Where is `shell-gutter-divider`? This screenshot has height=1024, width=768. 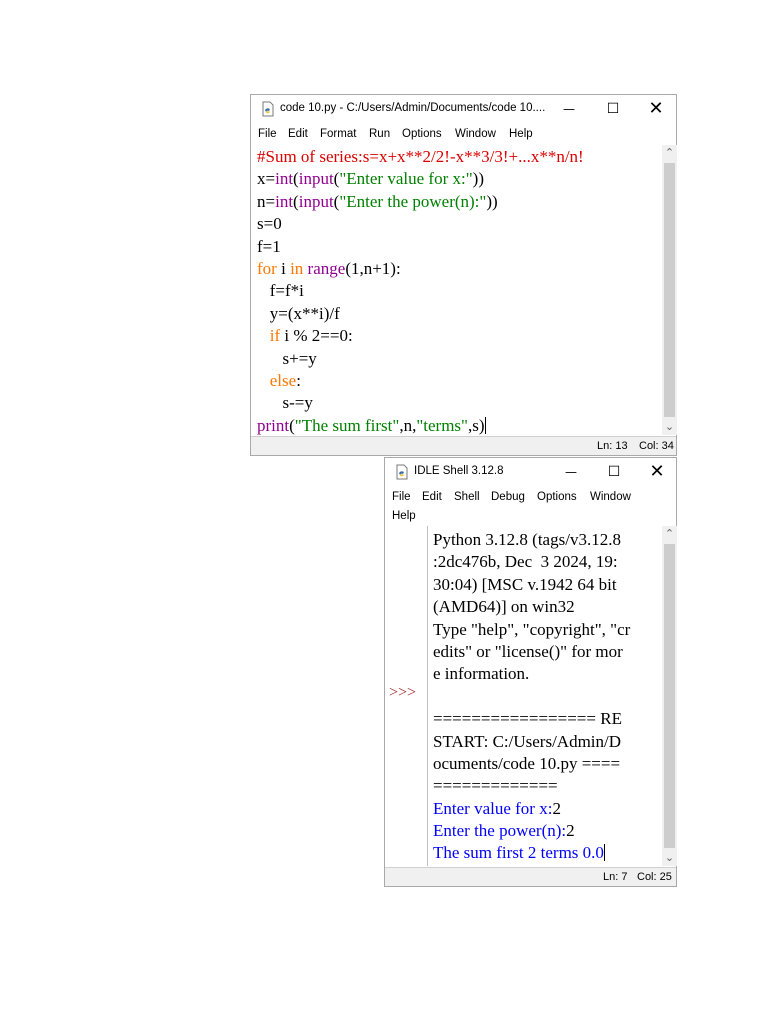 shell-gutter-divider is located at coordinates (427, 696).